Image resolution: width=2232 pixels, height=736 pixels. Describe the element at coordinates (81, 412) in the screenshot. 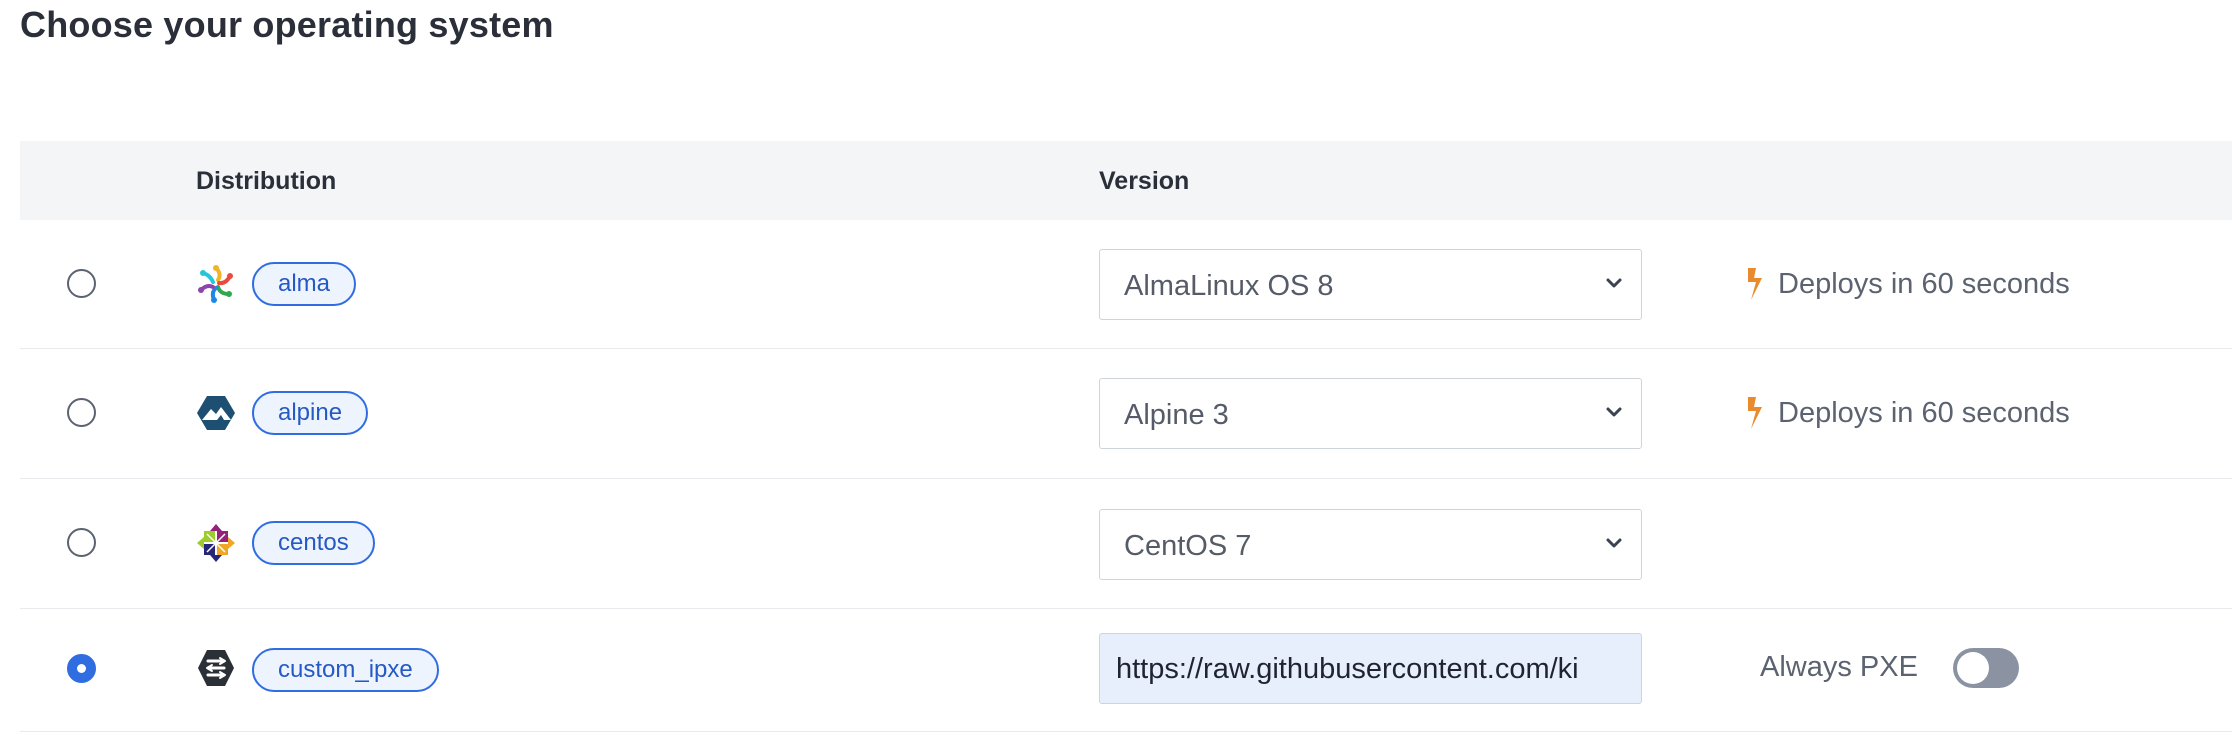

I see `radio-alpine` at that location.